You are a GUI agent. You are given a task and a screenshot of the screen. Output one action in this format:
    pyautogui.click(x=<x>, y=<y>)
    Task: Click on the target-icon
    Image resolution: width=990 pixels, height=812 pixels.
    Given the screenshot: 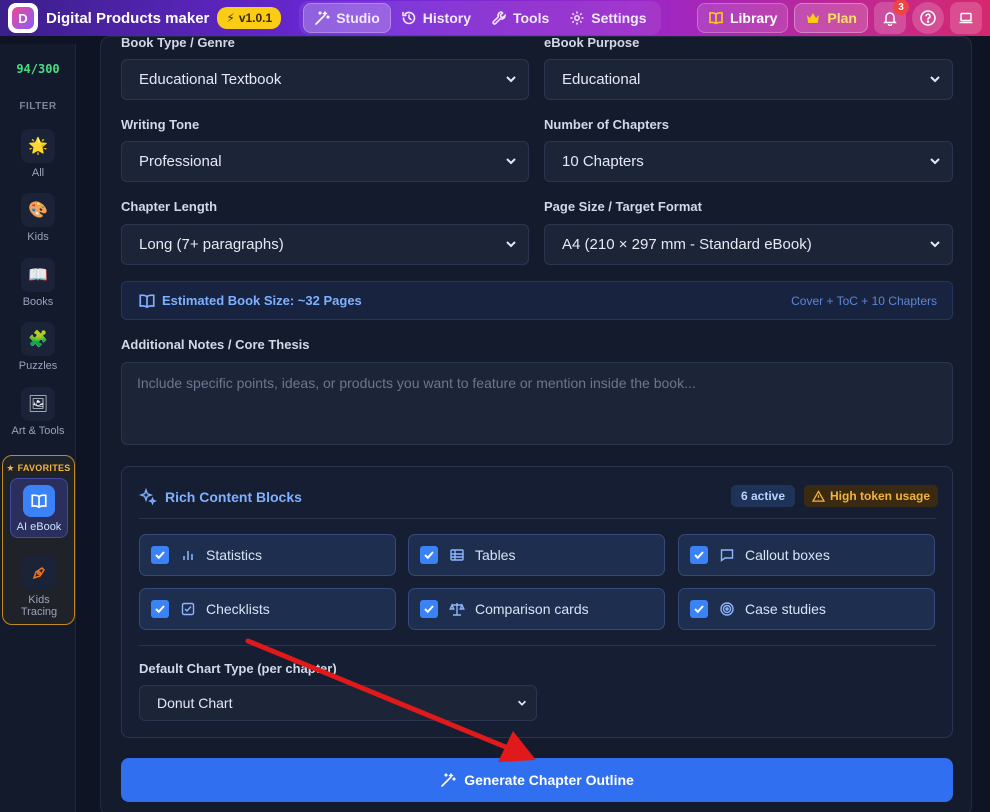 What is the action you would take?
    pyautogui.click(x=727, y=609)
    